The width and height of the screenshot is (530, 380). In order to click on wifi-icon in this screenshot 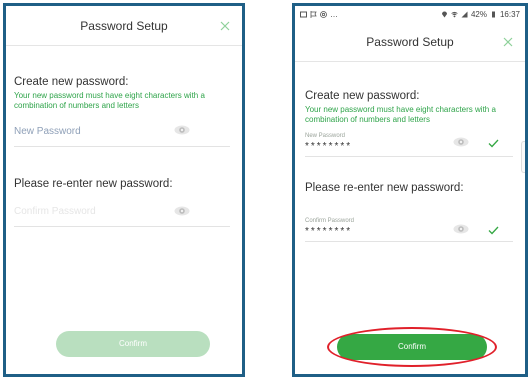, I will do `click(454, 14)`.